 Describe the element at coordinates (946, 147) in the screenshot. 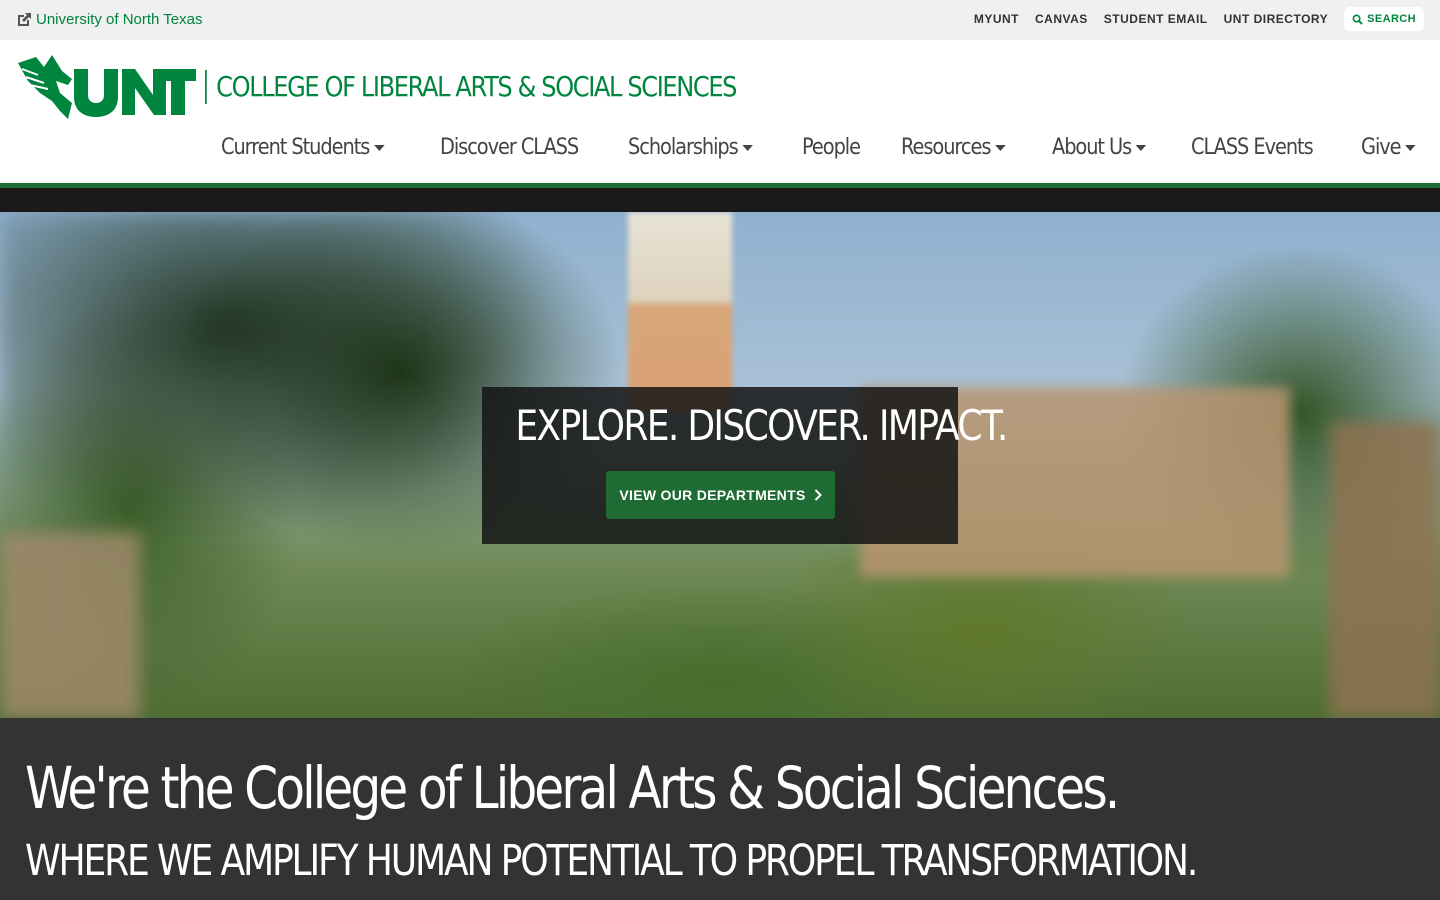

I see `nav-resources-label: Resources` at that location.